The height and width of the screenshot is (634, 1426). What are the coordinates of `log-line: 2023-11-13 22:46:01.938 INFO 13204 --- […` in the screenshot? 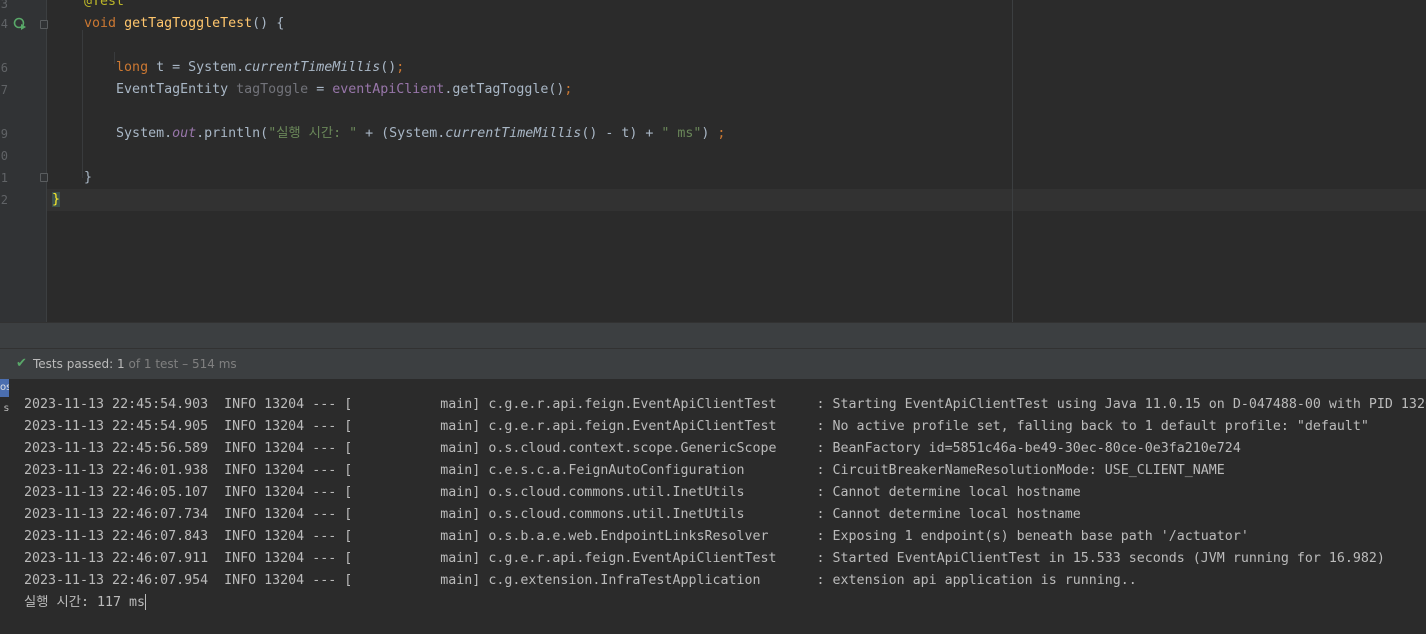 It's located at (624, 470).